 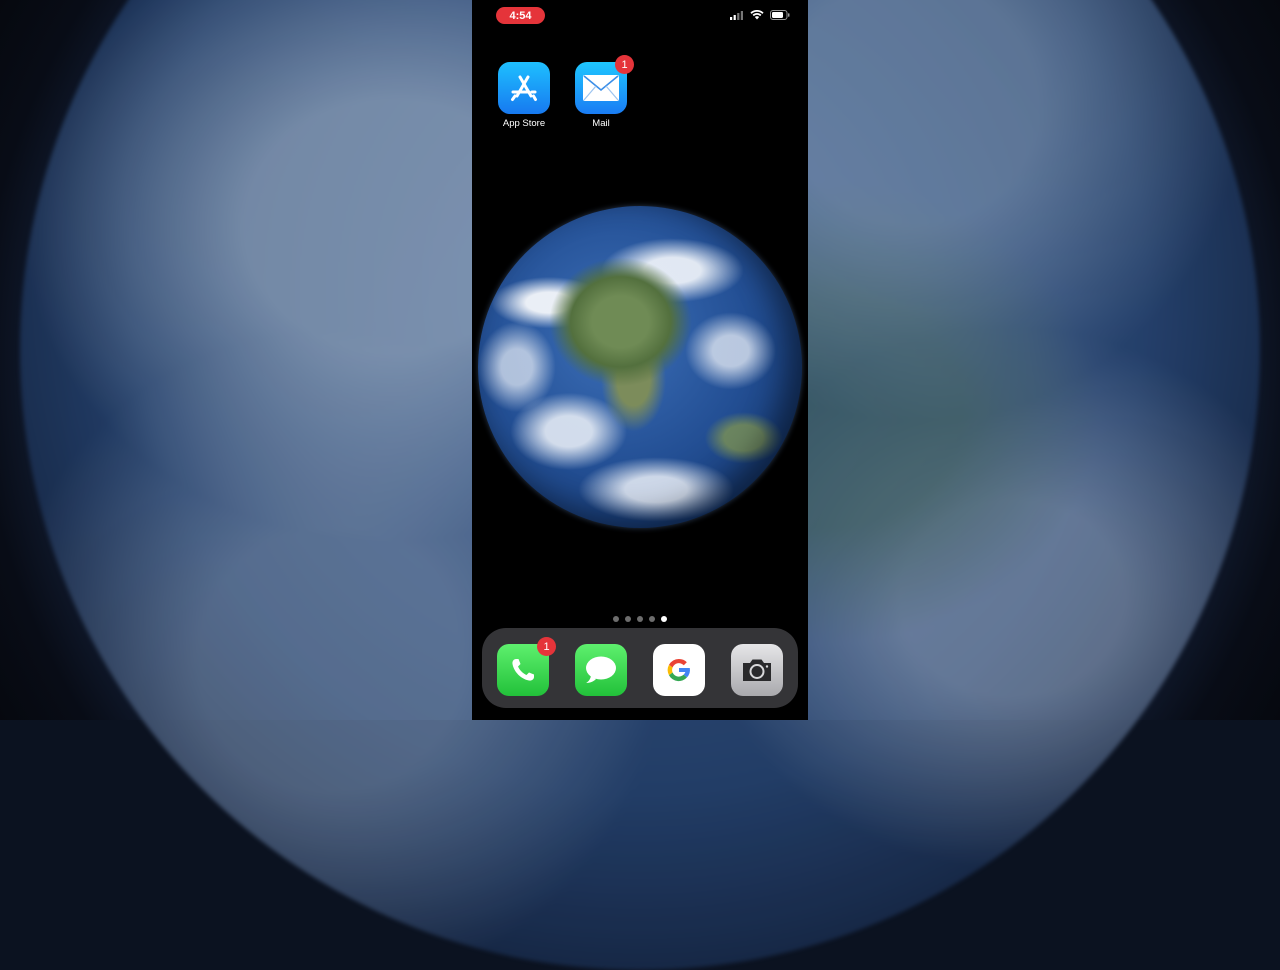 I want to click on google-app, so click(x=679, y=670).